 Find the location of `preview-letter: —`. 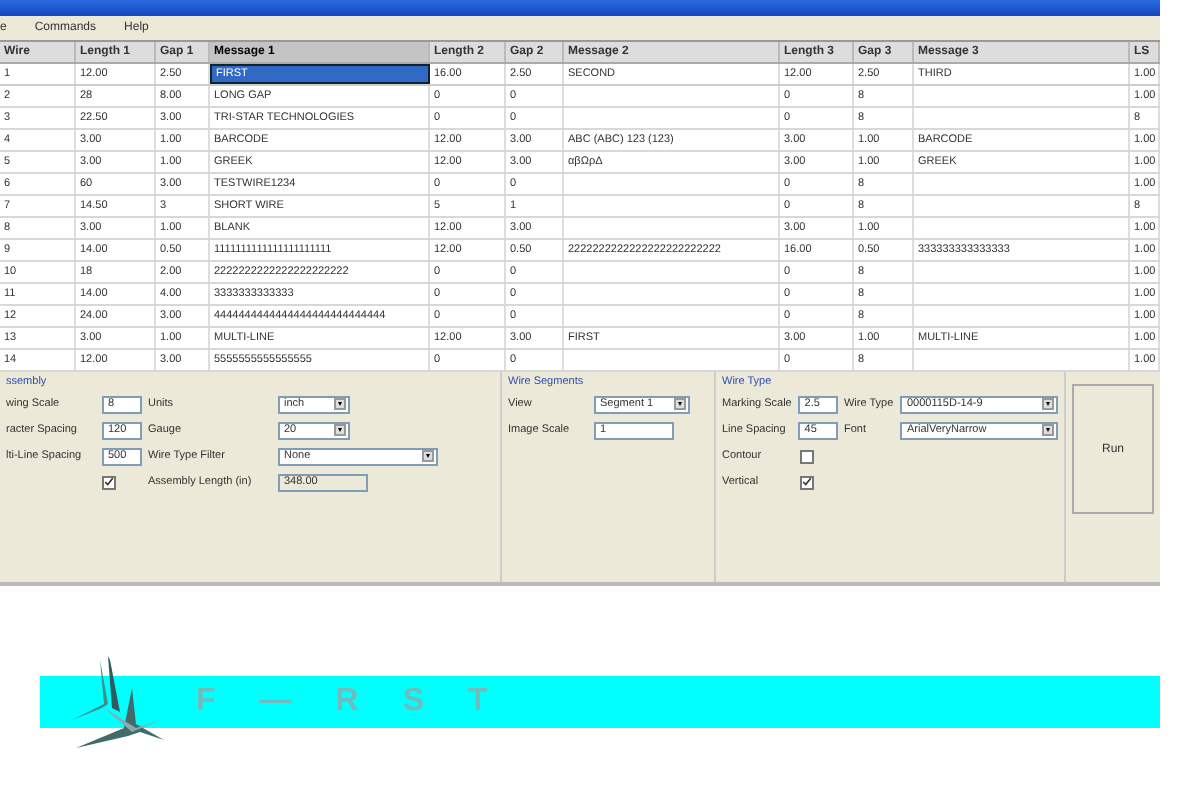

preview-letter: — is located at coordinates (275, 702).